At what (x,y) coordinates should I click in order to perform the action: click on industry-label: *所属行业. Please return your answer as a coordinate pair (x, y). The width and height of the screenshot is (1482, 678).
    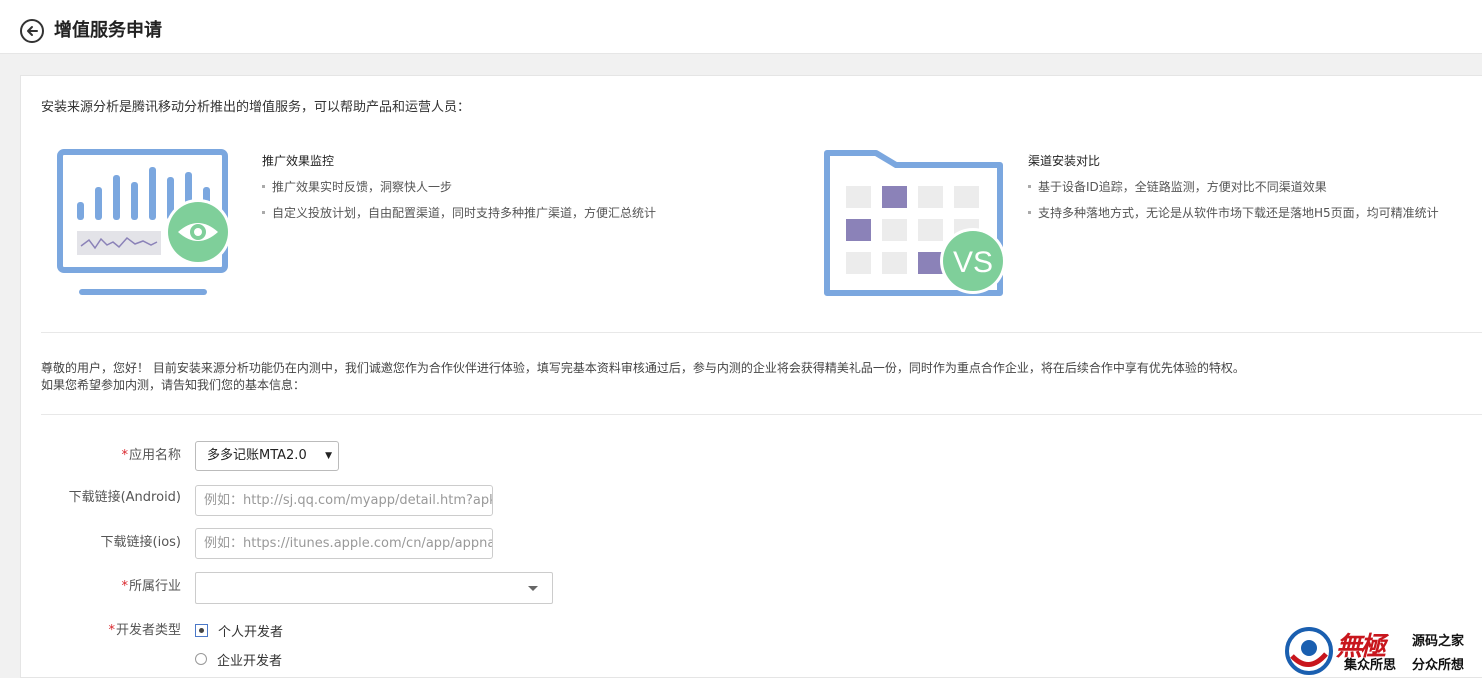
    Looking at the image, I should click on (151, 586).